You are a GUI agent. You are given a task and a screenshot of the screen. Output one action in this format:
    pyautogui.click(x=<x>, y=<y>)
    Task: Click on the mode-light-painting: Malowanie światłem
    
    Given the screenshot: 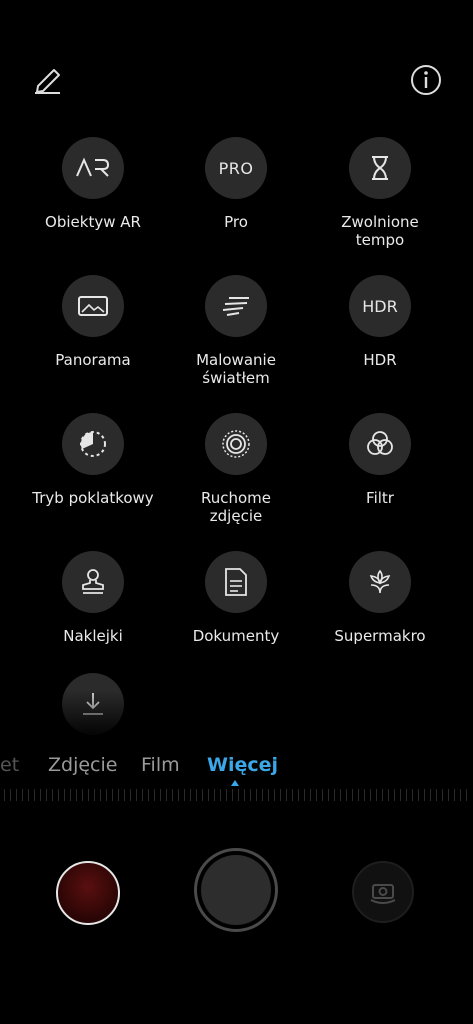 What is the action you would take?
    pyautogui.click(x=236, y=331)
    